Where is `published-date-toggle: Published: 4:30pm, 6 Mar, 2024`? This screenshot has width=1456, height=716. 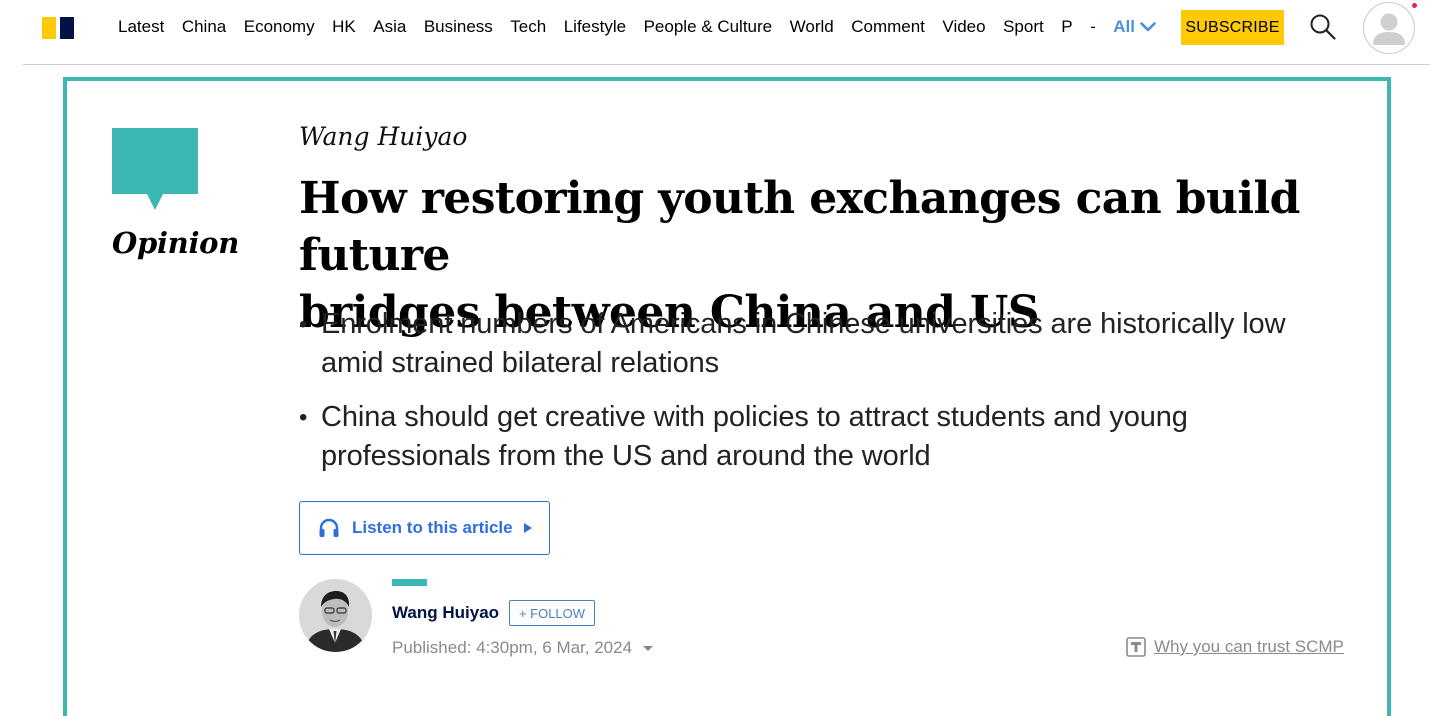
published-date-toggle: Published: 4:30pm, 6 Mar, 2024 is located at coordinates (523, 648).